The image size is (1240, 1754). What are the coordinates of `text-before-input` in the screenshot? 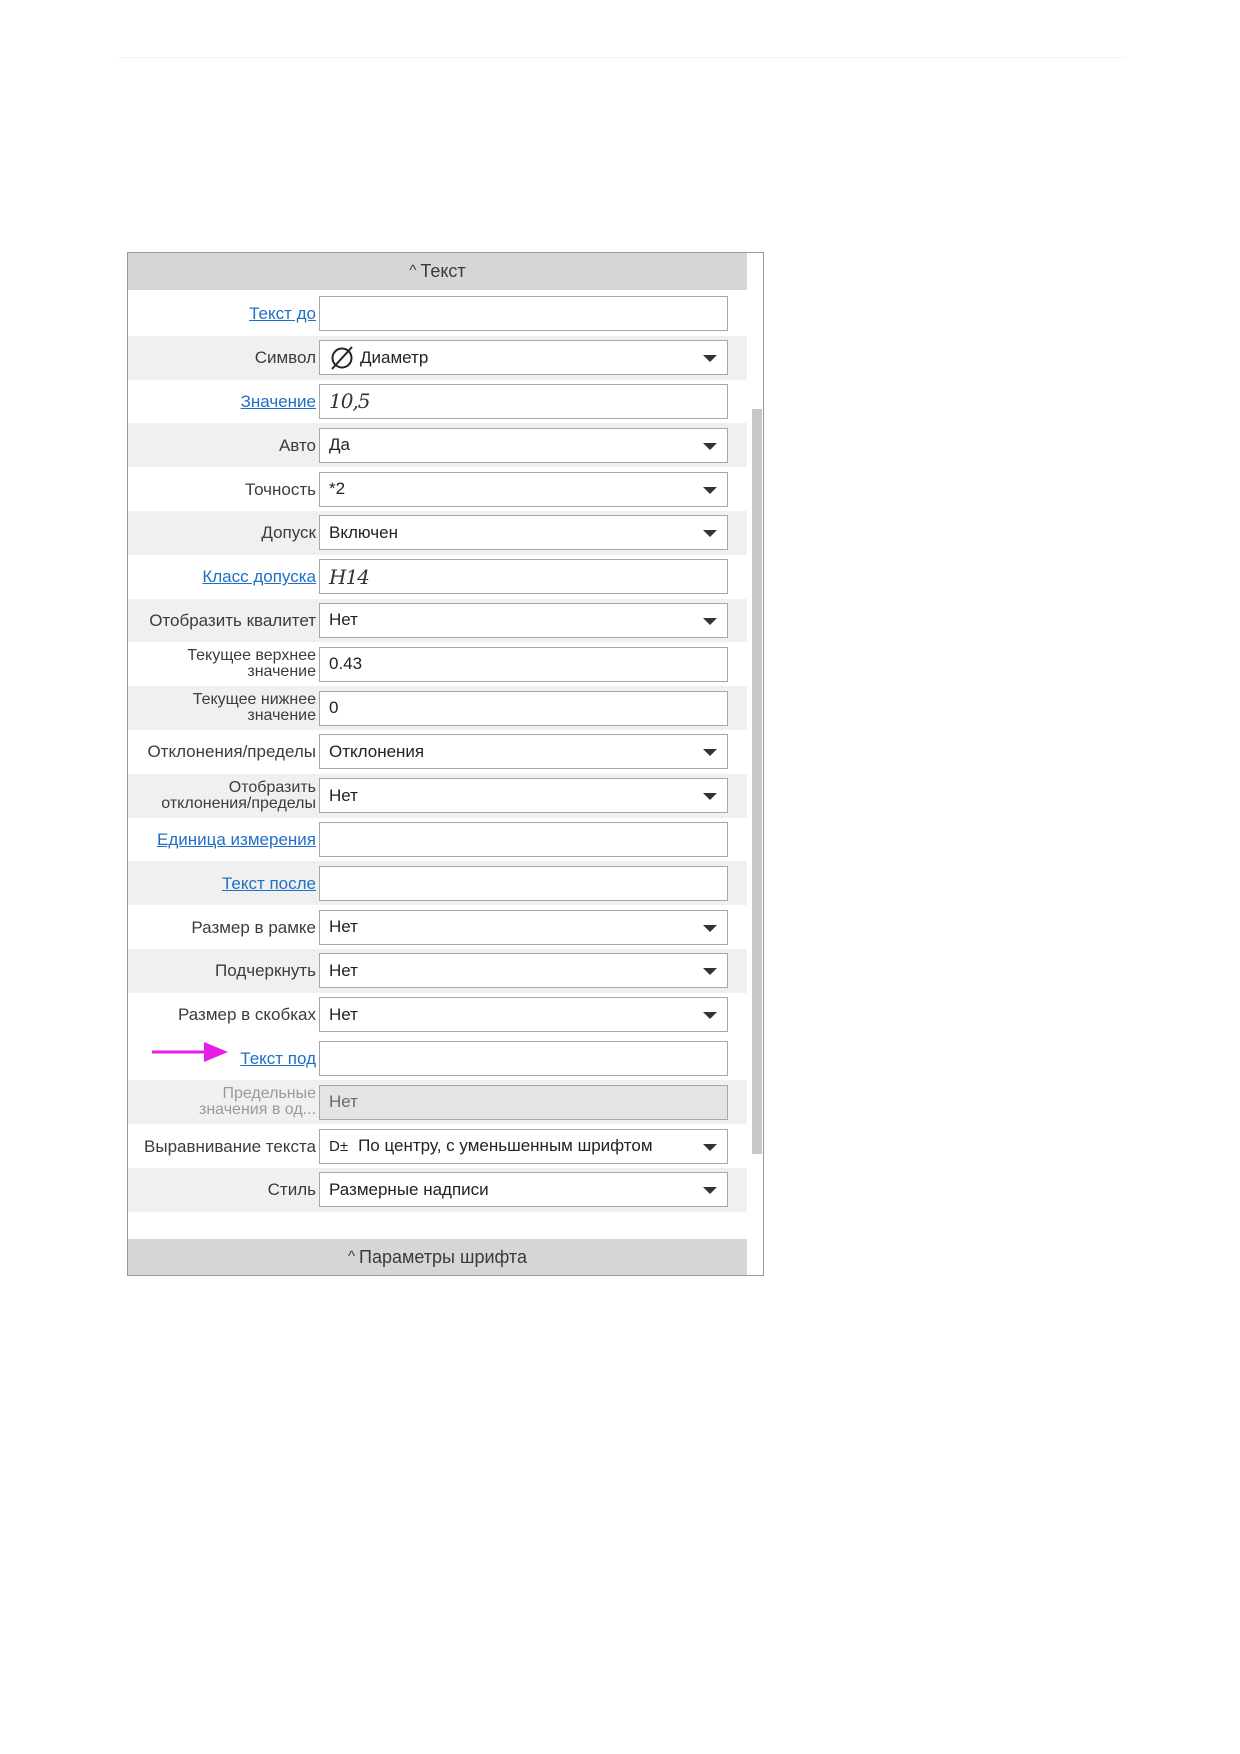 It's located at (523, 314).